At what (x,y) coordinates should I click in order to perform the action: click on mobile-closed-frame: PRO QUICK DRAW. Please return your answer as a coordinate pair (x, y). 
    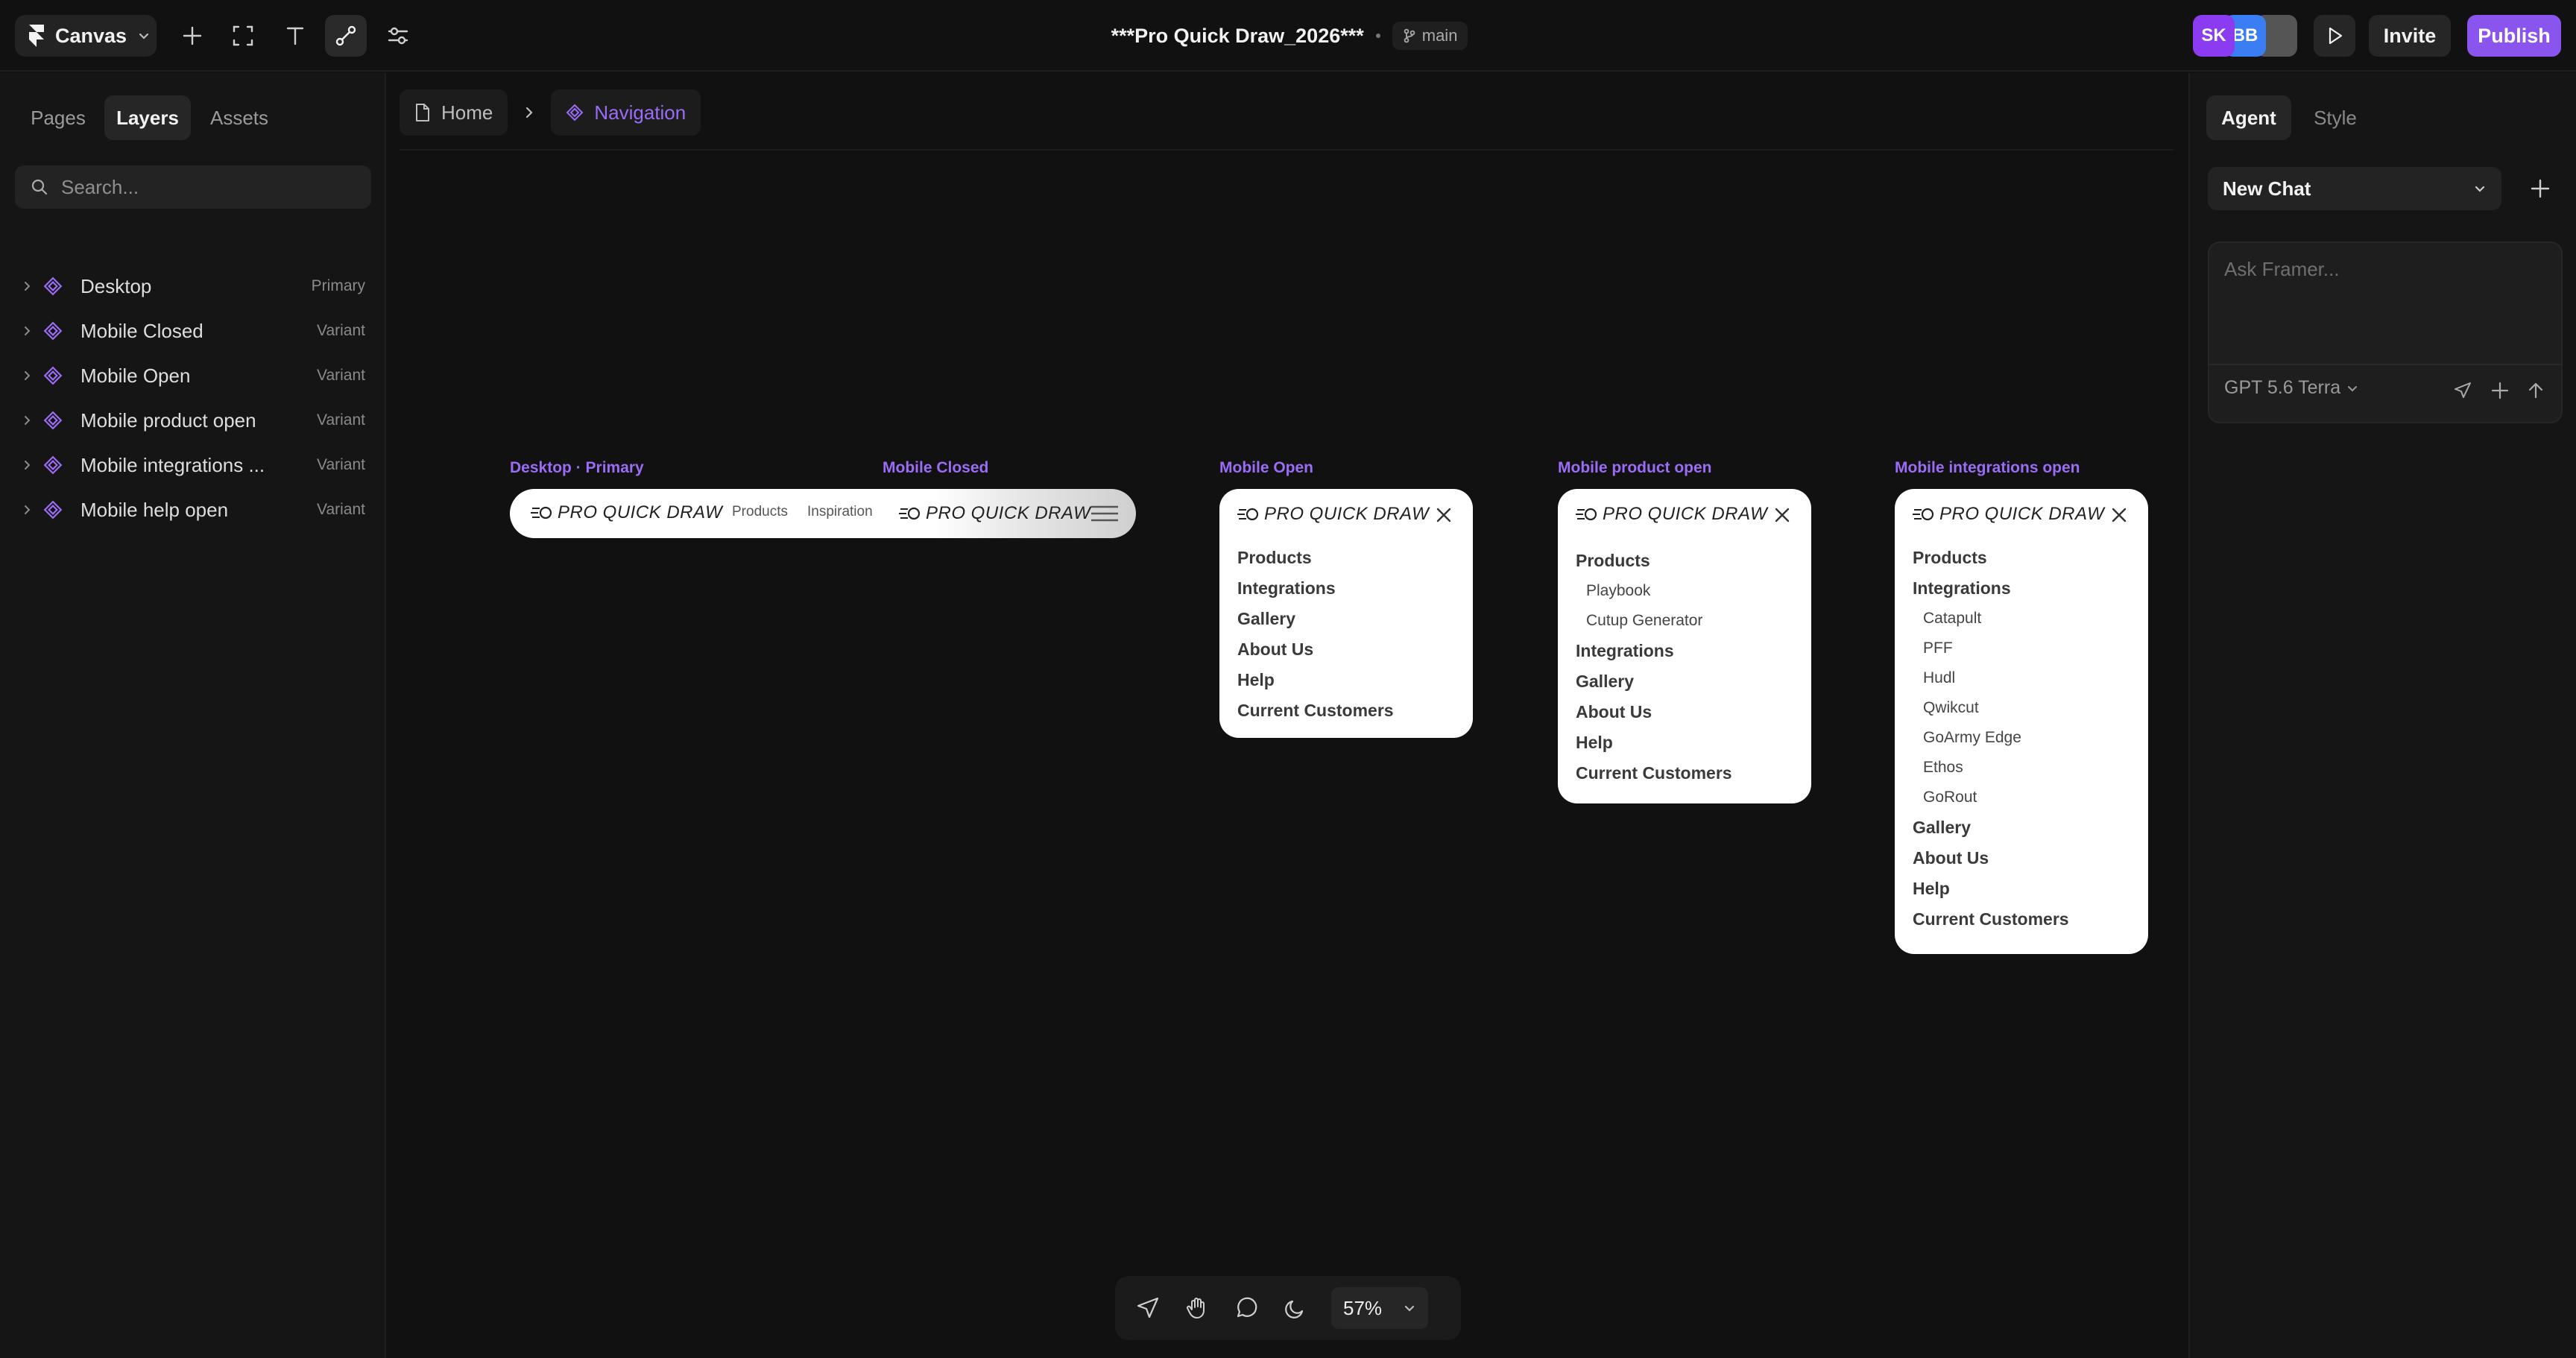
    Looking at the image, I should click on (1010, 513).